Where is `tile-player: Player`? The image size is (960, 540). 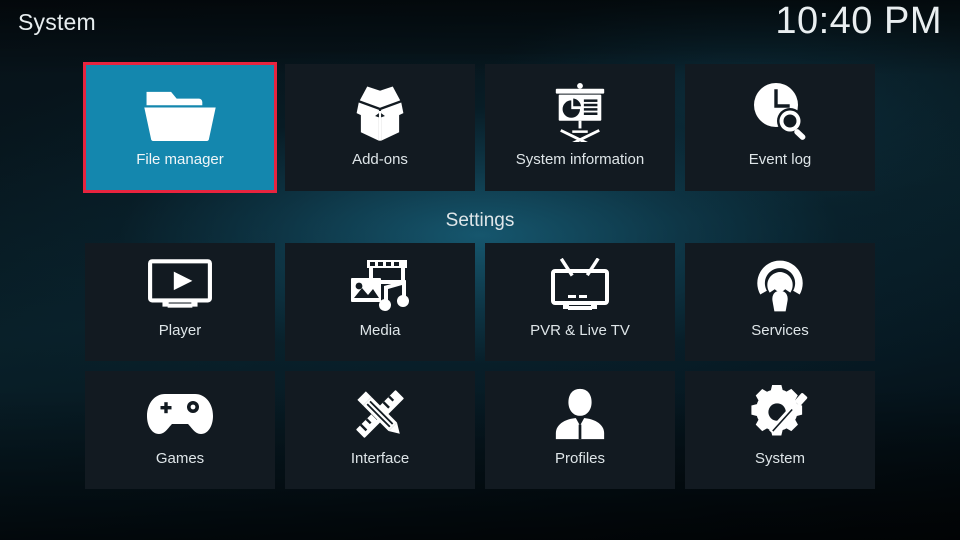
tile-player: Player is located at coordinates (180, 302).